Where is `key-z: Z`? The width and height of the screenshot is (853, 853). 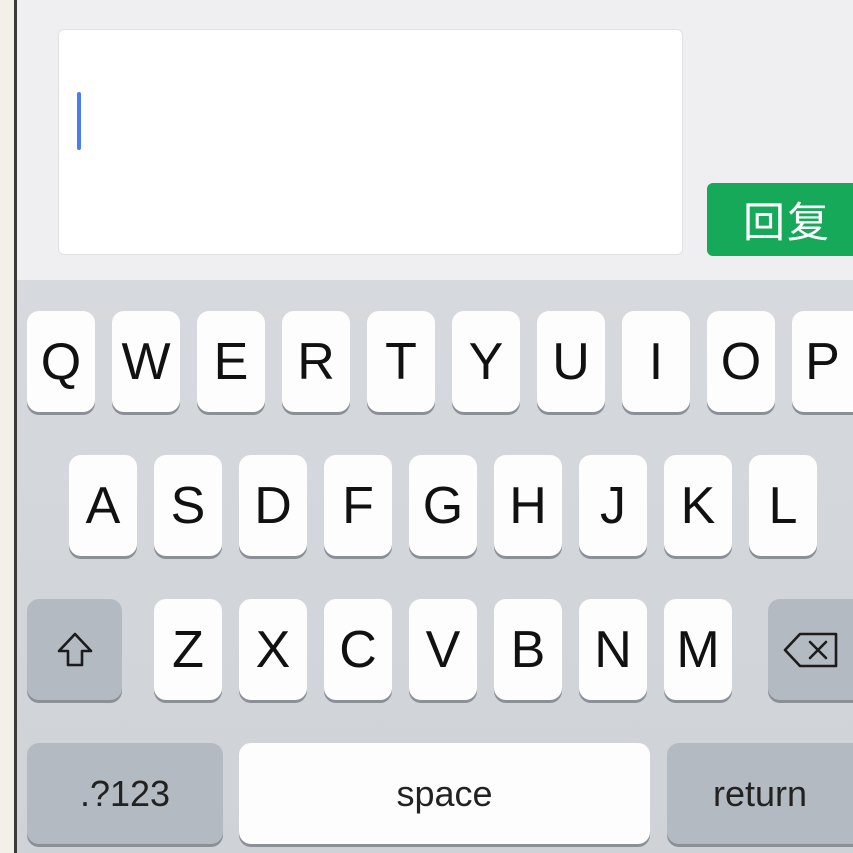
key-z: Z is located at coordinates (188, 649).